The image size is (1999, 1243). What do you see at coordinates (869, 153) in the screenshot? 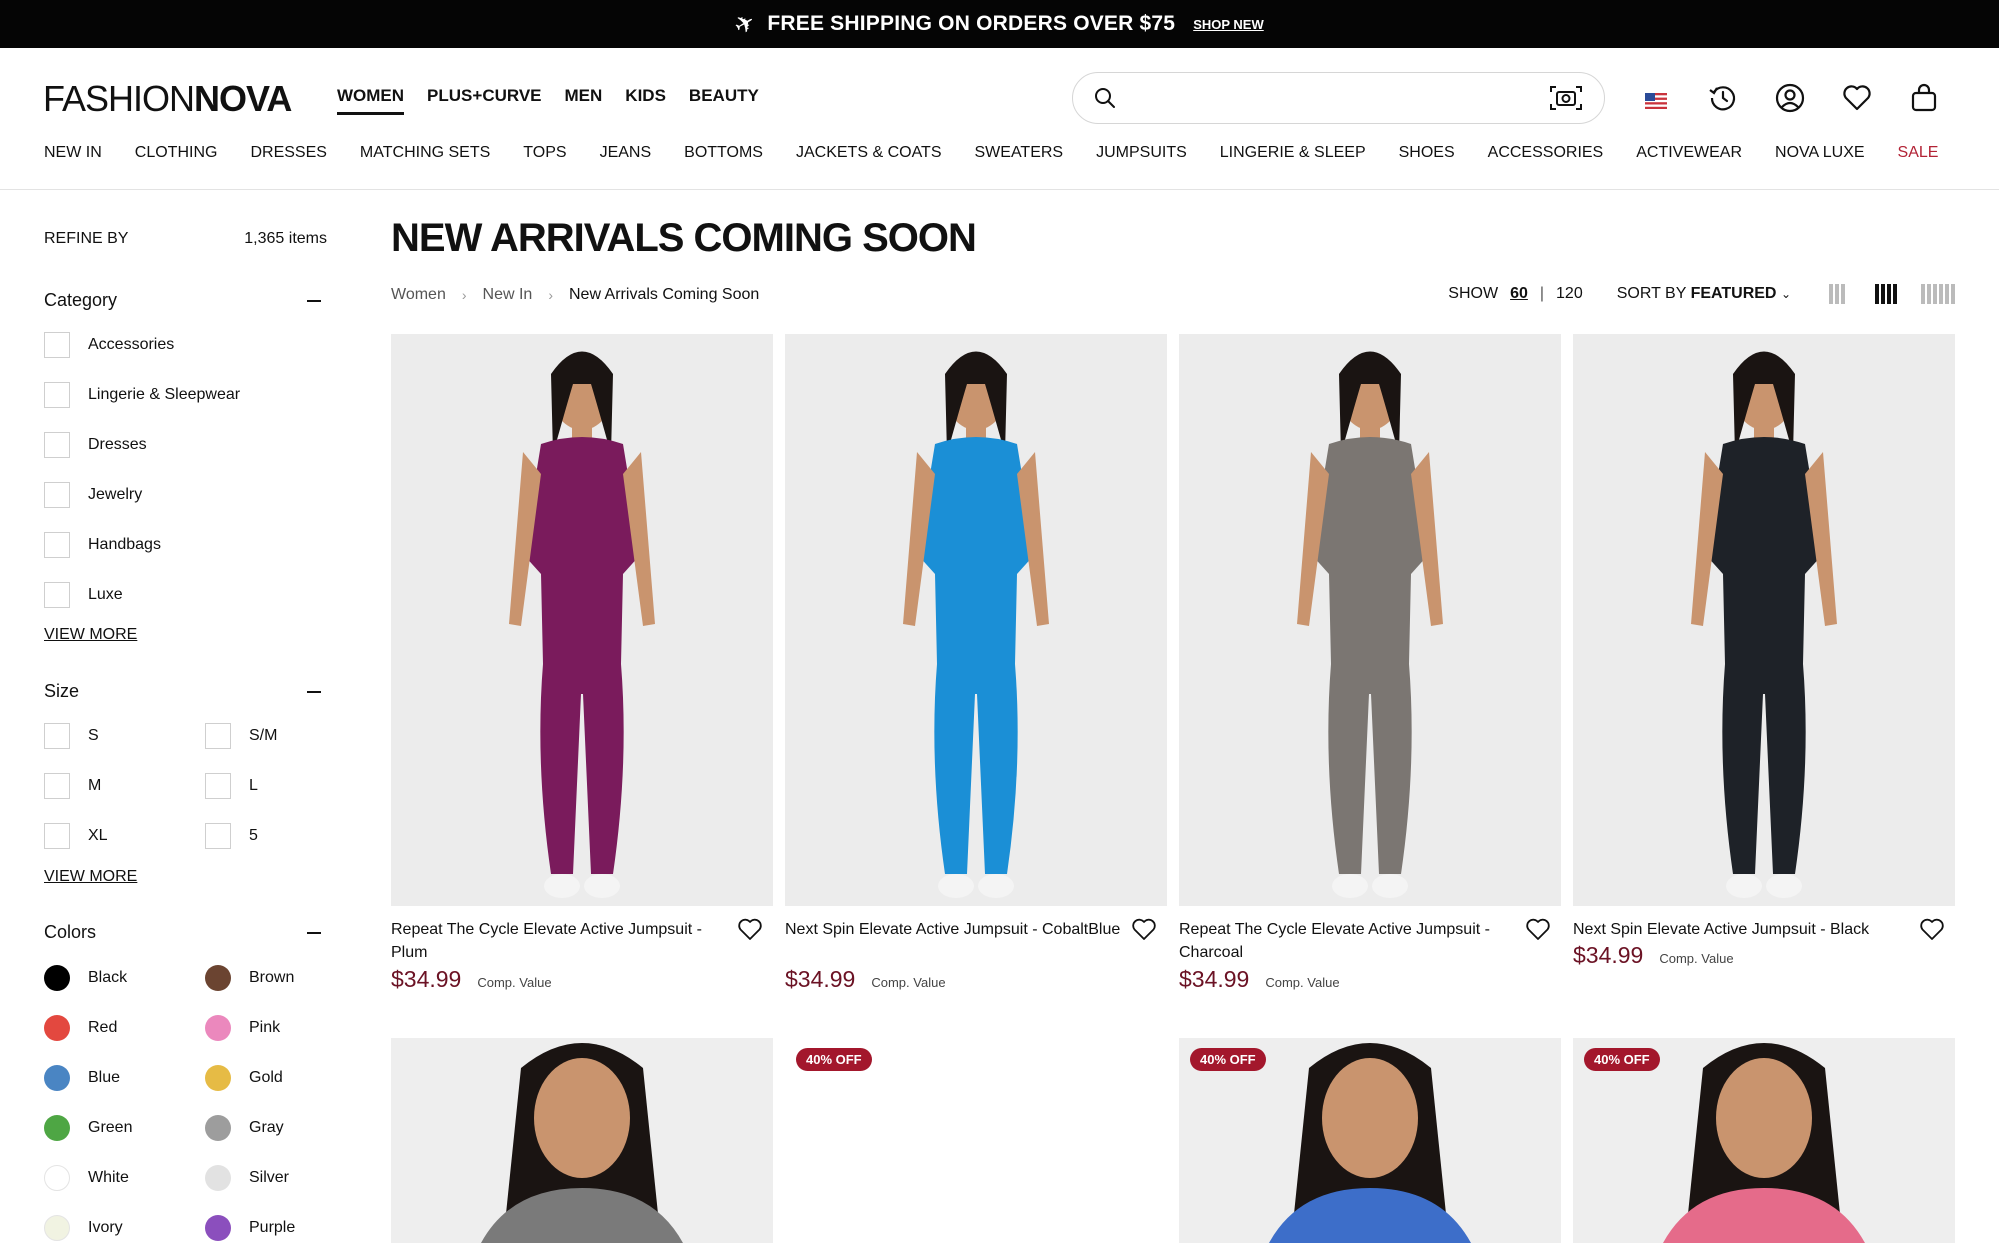
I see `nav-jackets-coats: JACKETS & COATS` at bounding box center [869, 153].